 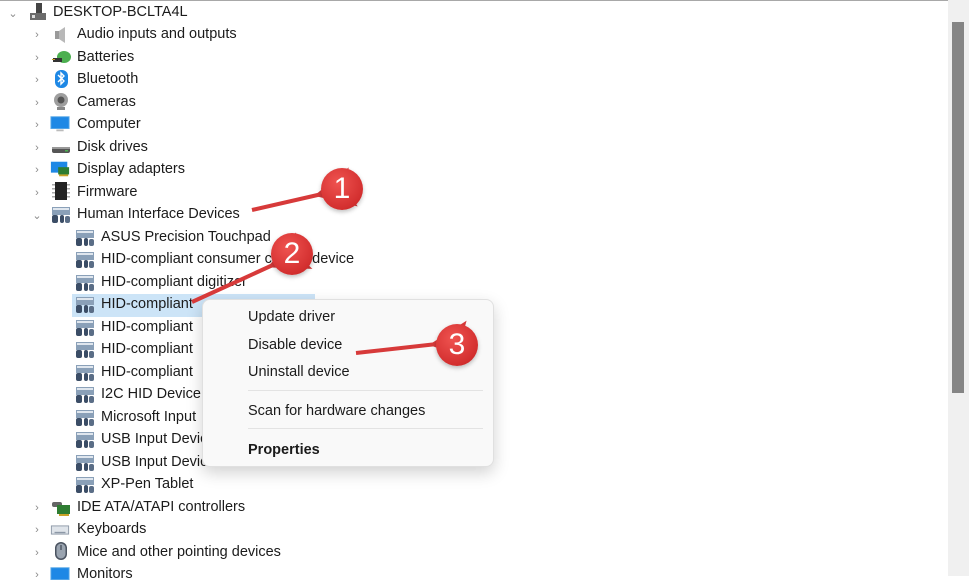 I want to click on category-label: Disk drives, so click(x=112, y=147).